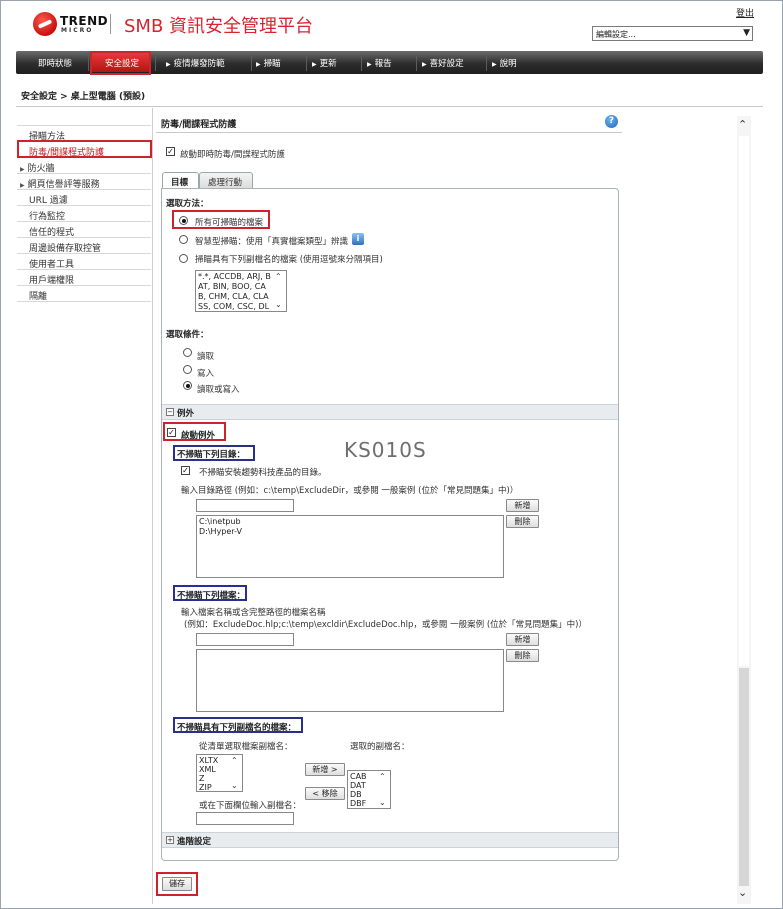 The image size is (783, 909). What do you see at coordinates (195, 63) in the screenshot?
I see `nav-item-outbreak: ▶ 疫情爆發防範` at bounding box center [195, 63].